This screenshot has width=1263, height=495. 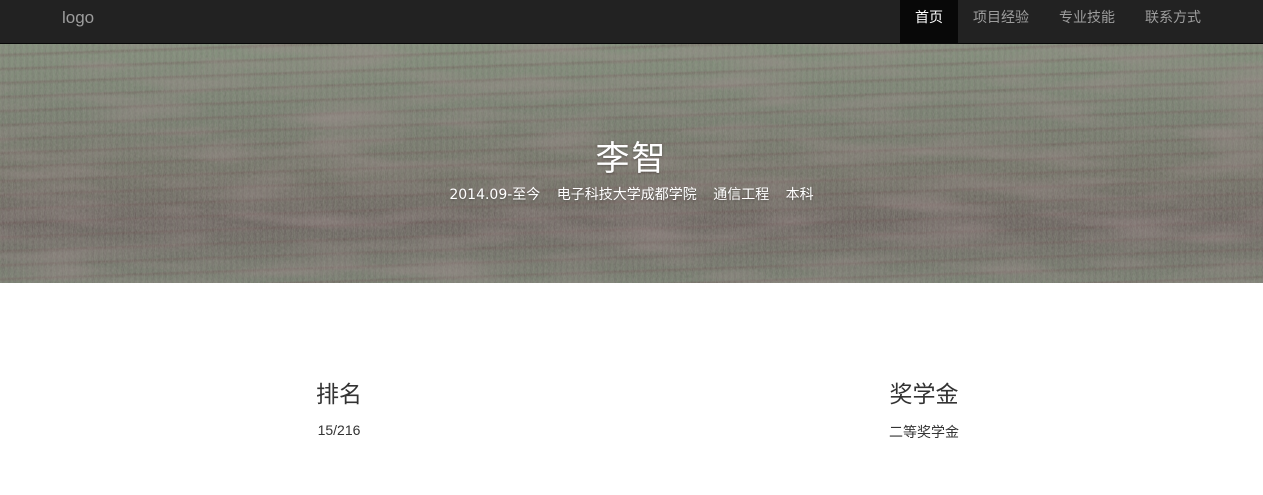 I want to click on profile-name: 李智, so click(x=631, y=159).